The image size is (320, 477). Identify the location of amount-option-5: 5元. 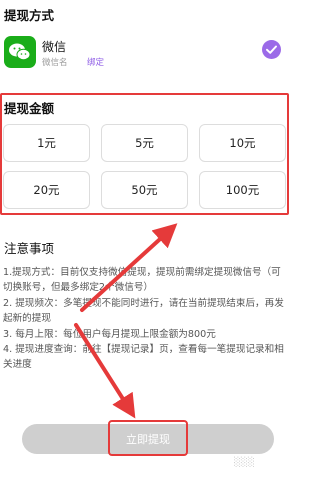
(144, 143).